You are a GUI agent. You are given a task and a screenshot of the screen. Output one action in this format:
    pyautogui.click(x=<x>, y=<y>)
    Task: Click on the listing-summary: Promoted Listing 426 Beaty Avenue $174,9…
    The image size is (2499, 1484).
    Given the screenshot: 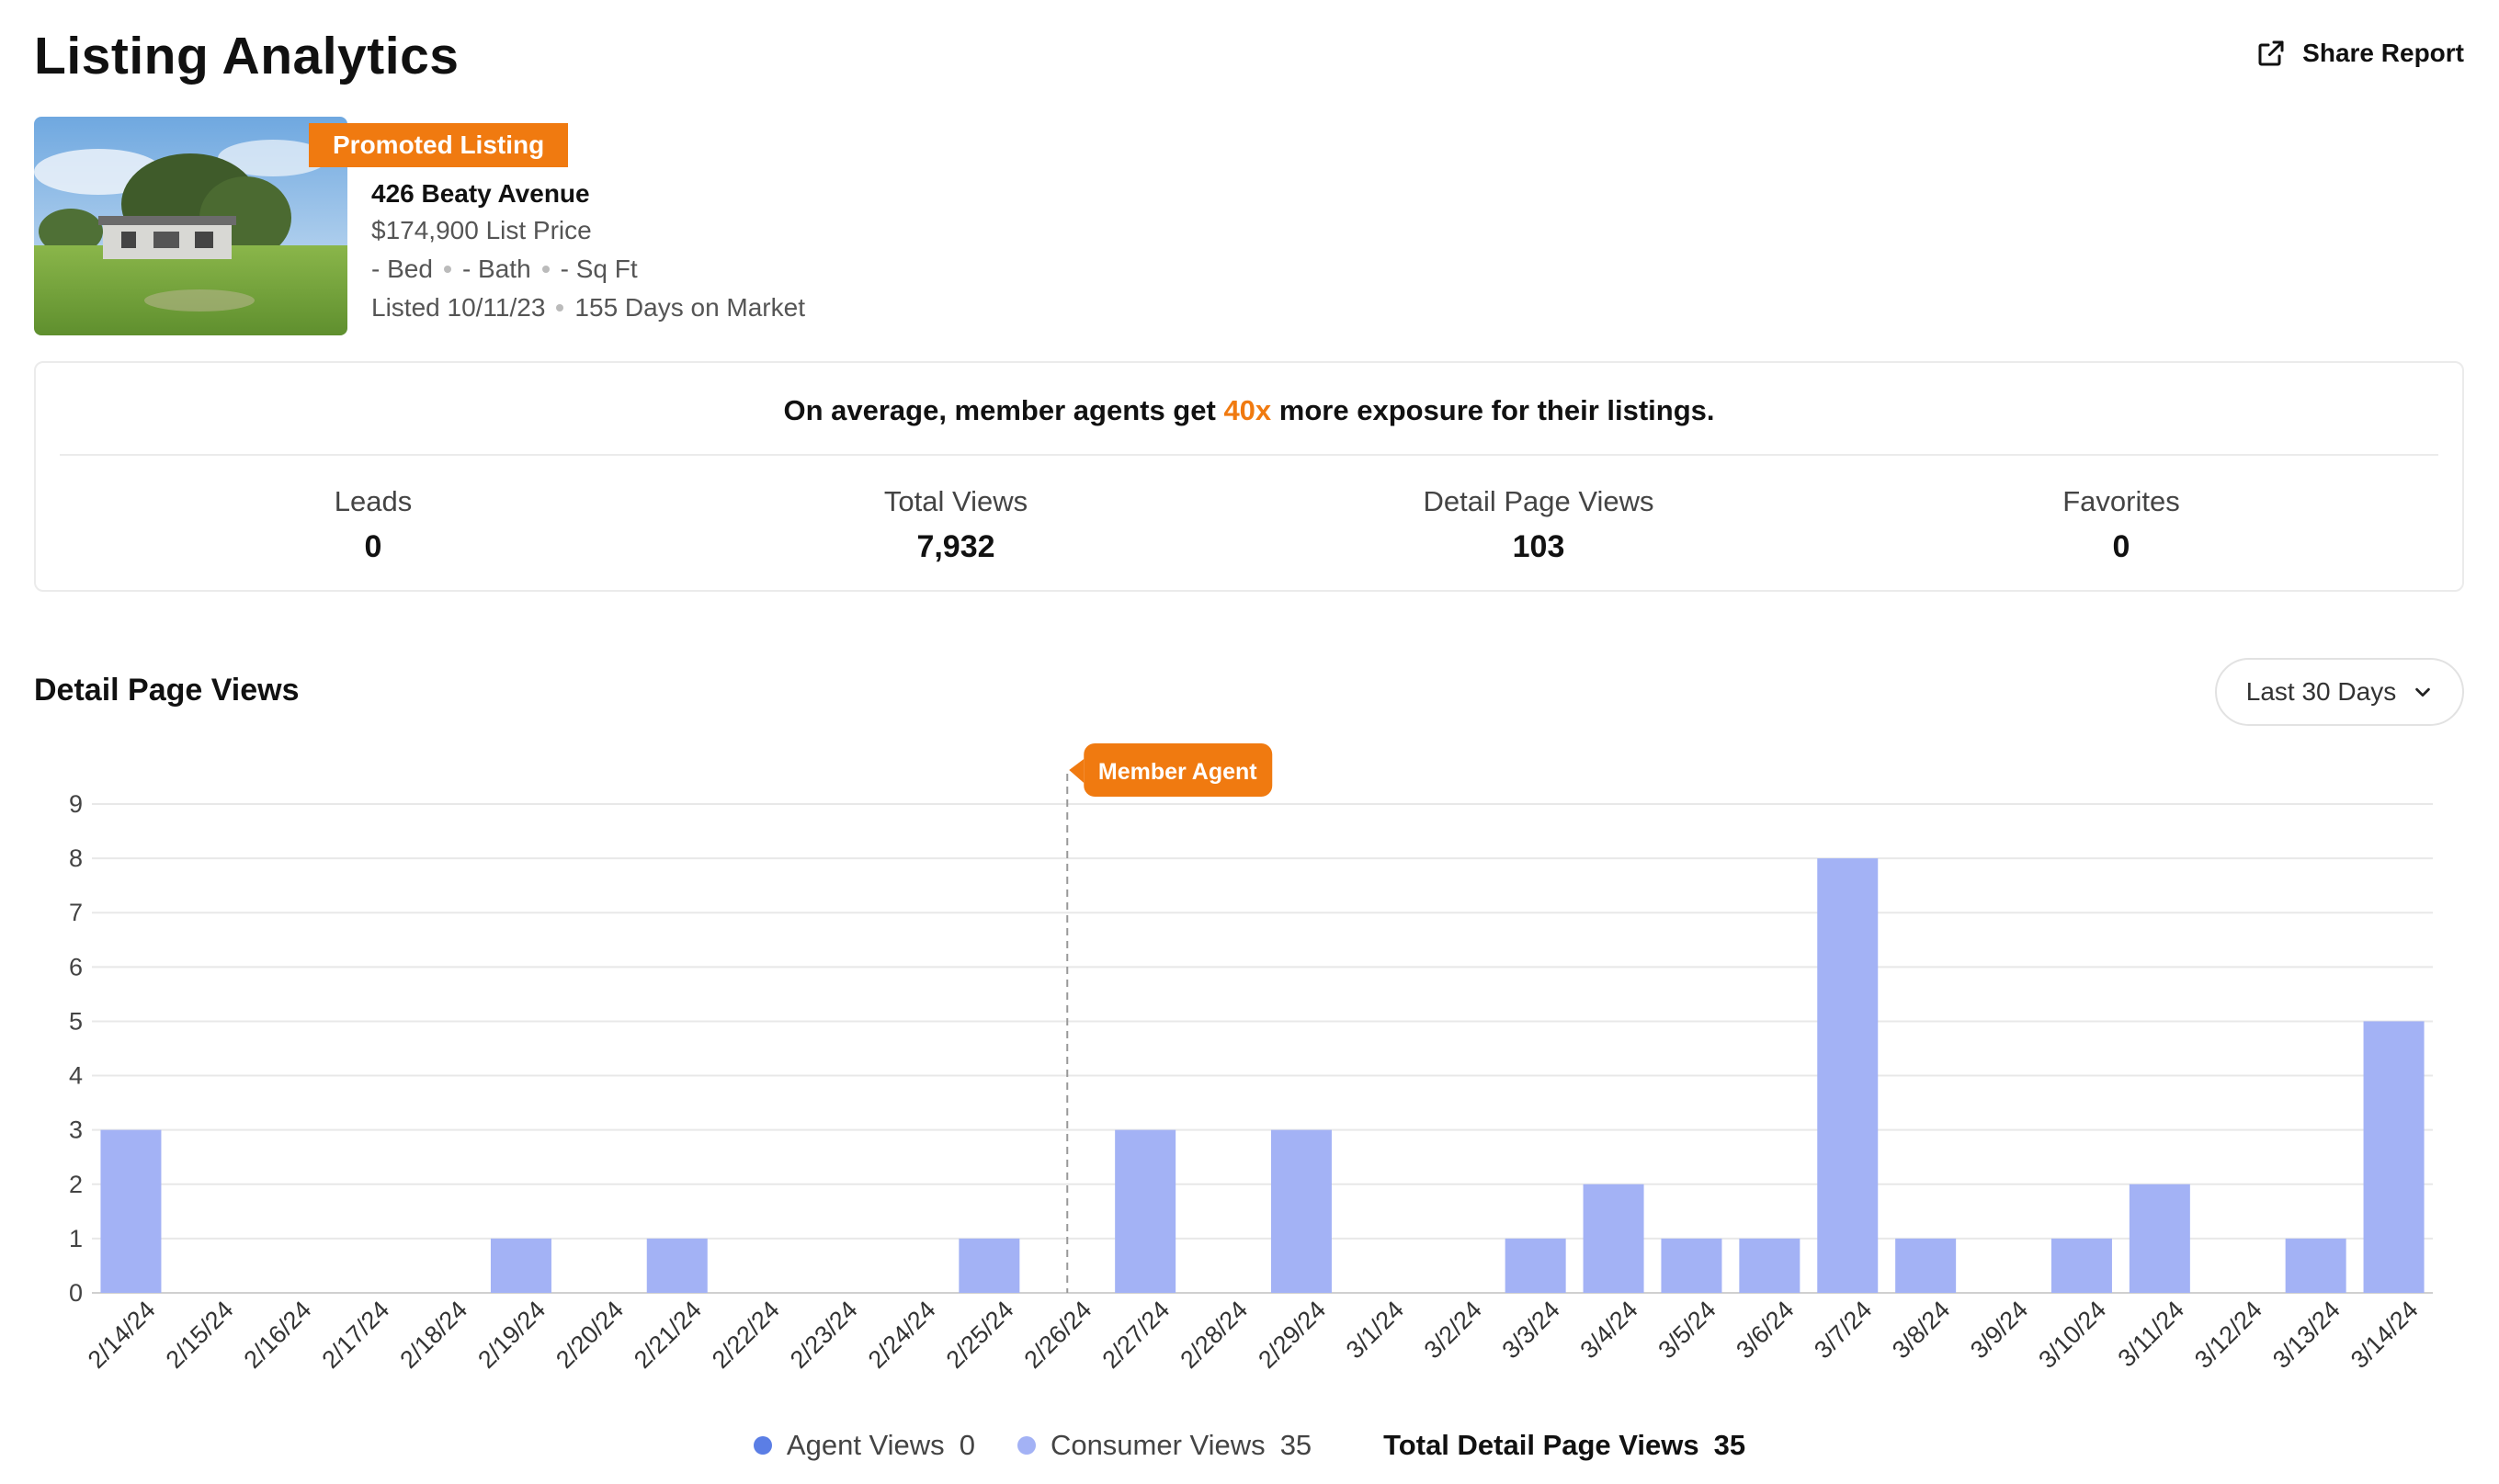 What is the action you would take?
    pyautogui.click(x=493, y=226)
    